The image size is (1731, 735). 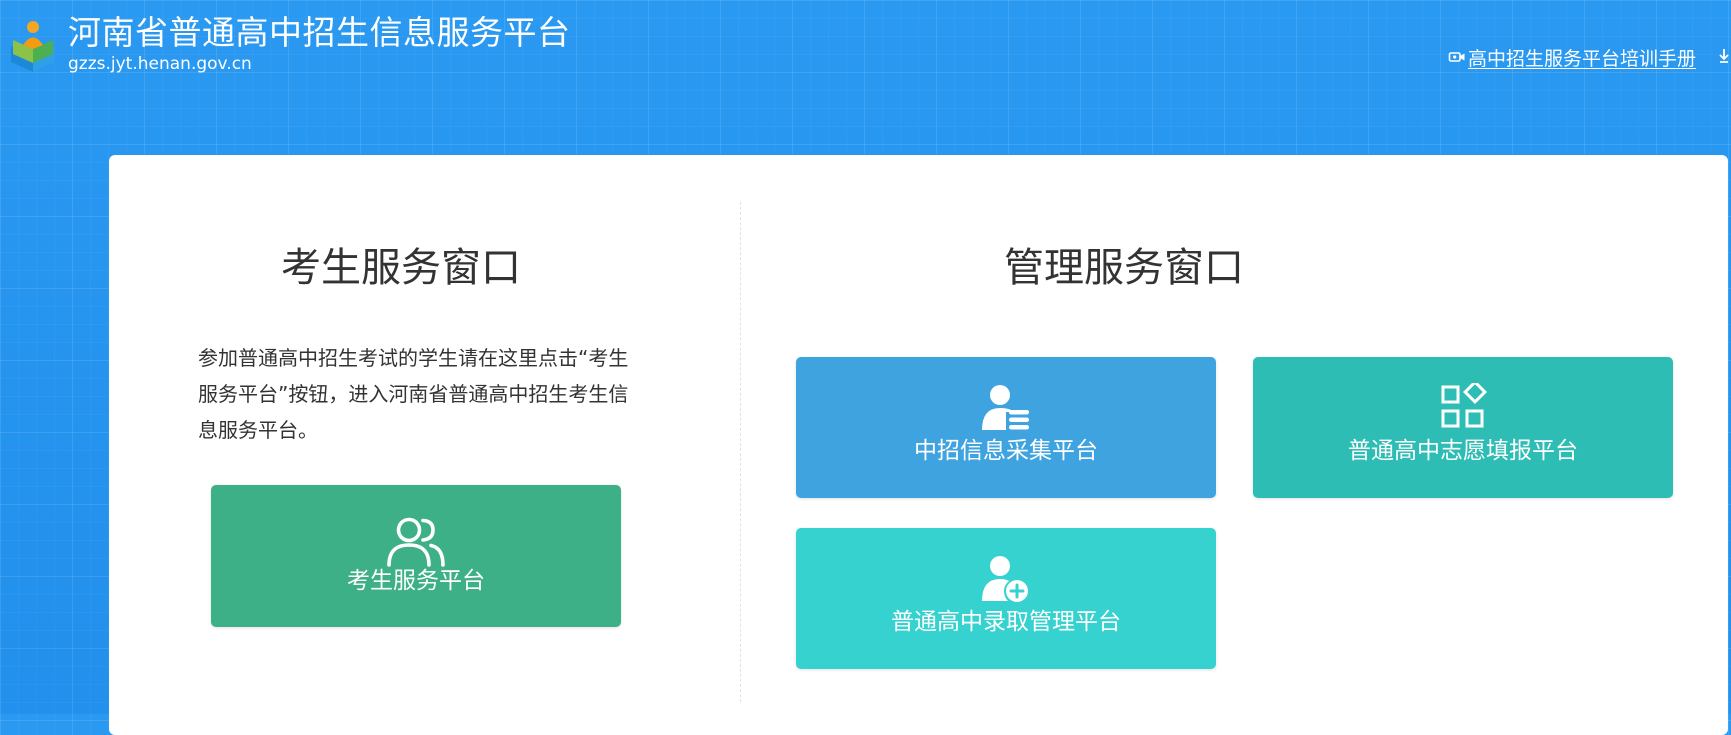 I want to click on volunteer-application-platform-label: 普通高中志愿填报平台, so click(x=1463, y=451).